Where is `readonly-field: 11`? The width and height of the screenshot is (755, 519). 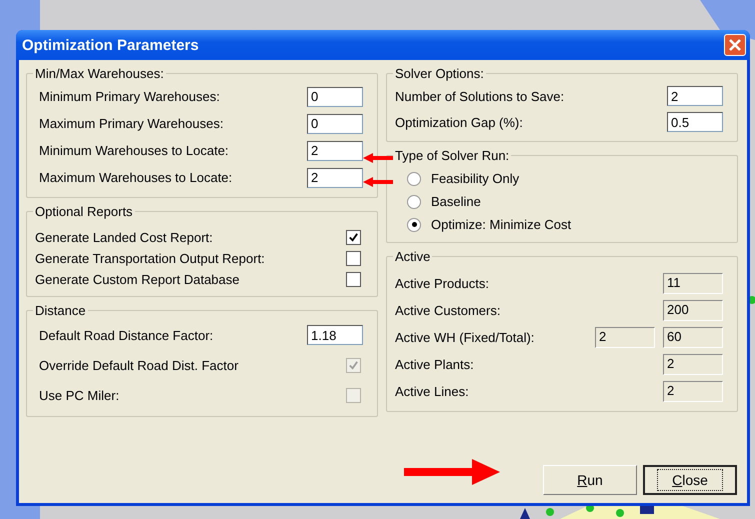 readonly-field: 11 is located at coordinates (693, 283).